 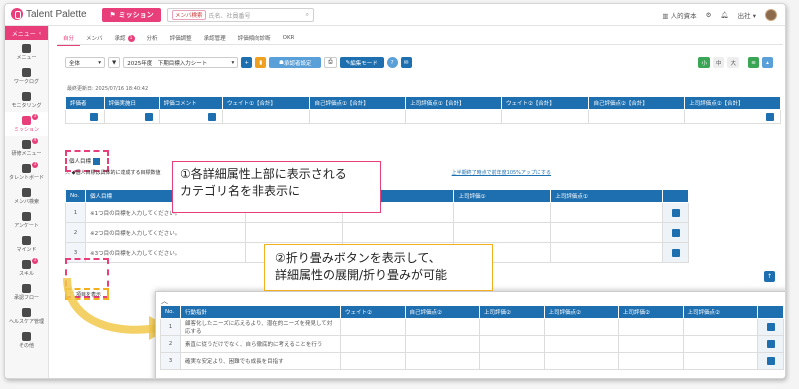 What do you see at coordinates (97, 161) in the screenshot?
I see `category-toggle-icon` at bounding box center [97, 161].